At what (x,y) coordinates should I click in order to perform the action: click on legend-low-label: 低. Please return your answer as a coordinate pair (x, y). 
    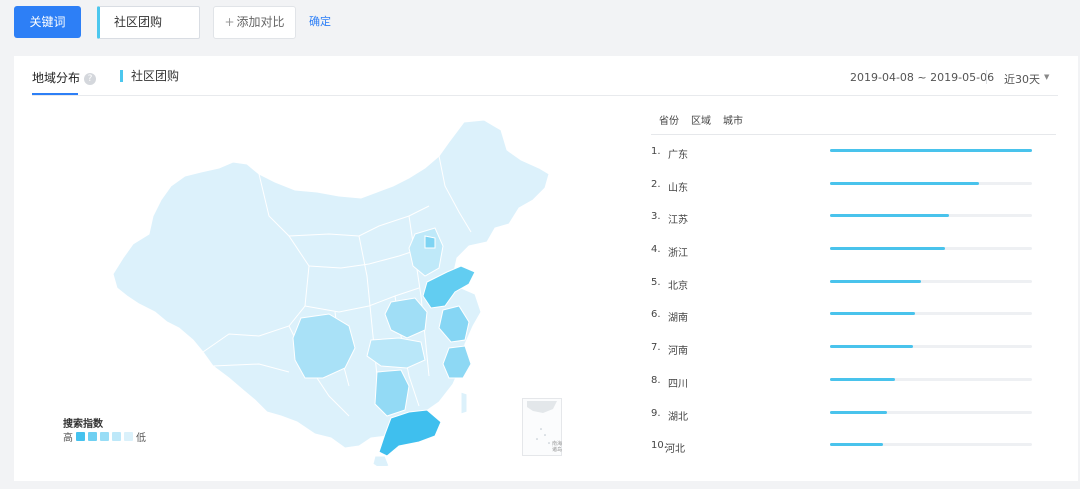
    Looking at the image, I should click on (141, 438).